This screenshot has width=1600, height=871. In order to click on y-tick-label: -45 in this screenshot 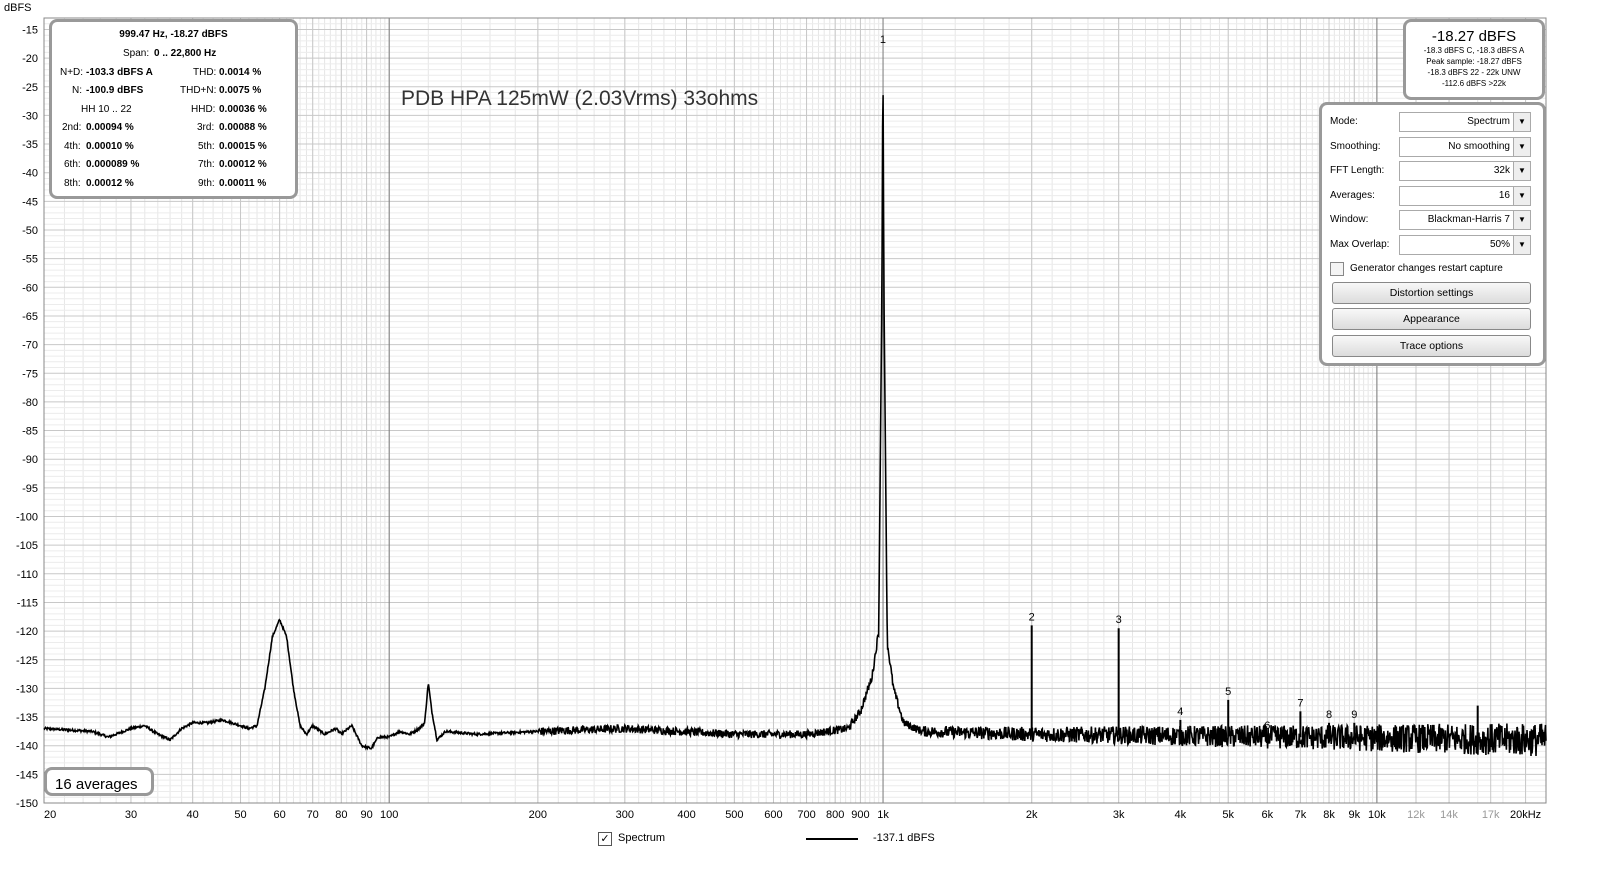, I will do `click(30, 202)`.